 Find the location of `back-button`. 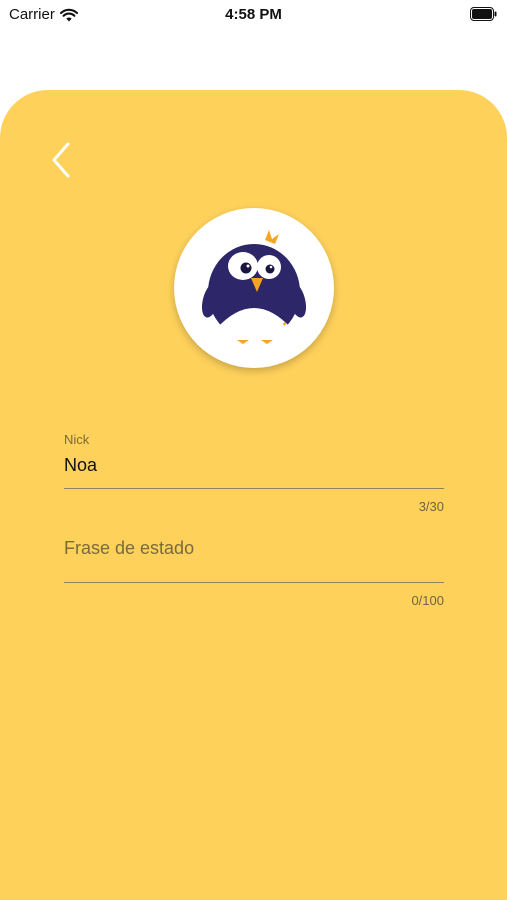

back-button is located at coordinates (61, 160).